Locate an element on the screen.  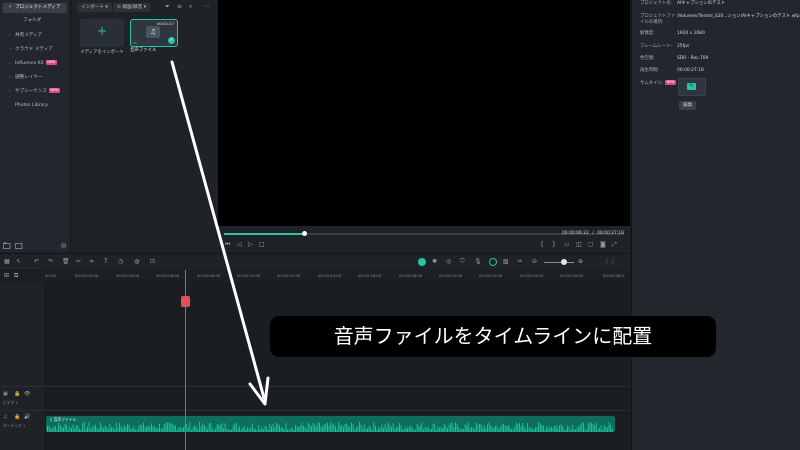
tutorial-arrow is located at coordinates (220, 233).